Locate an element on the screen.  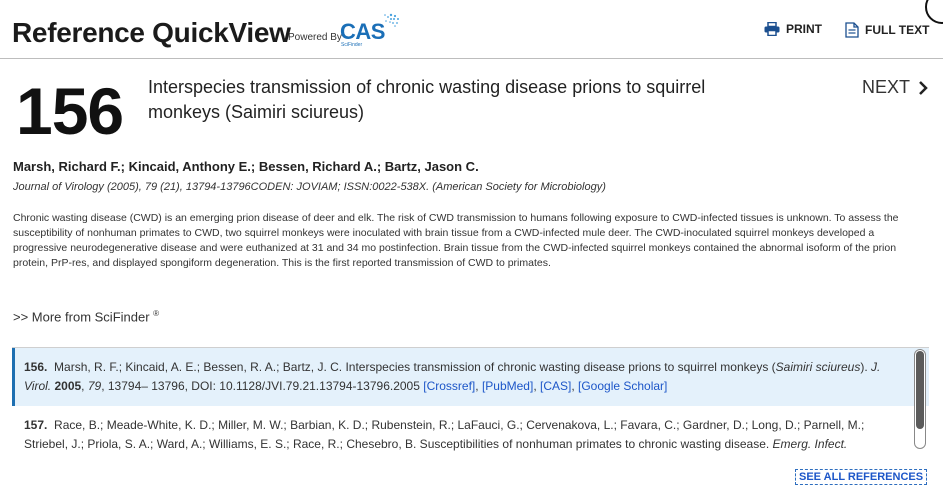
print-button: PRINT is located at coordinates (793, 29).